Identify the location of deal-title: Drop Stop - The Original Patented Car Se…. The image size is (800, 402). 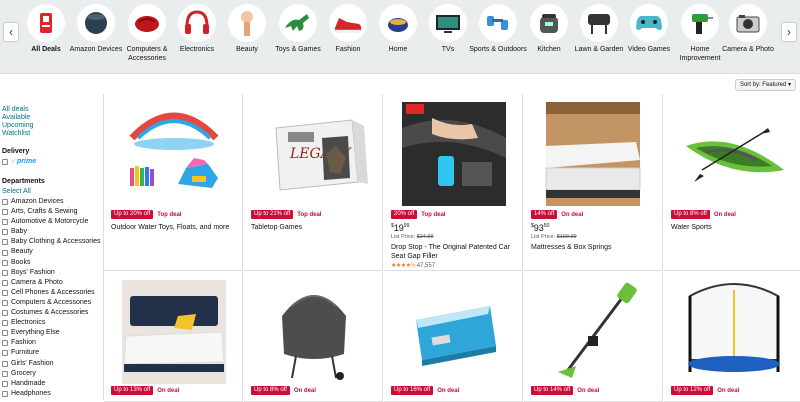
(455, 252).